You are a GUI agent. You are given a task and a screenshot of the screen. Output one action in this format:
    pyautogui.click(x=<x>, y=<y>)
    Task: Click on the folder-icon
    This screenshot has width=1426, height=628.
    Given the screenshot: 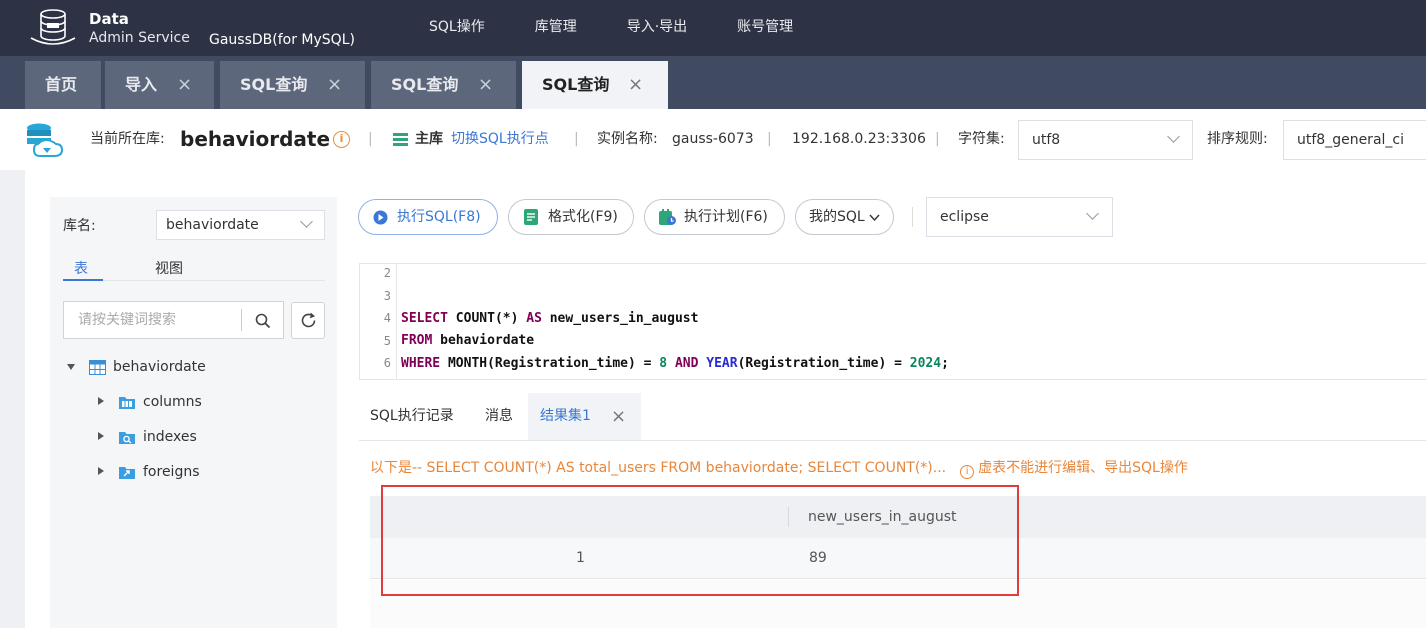 What is the action you would take?
    pyautogui.click(x=127, y=473)
    